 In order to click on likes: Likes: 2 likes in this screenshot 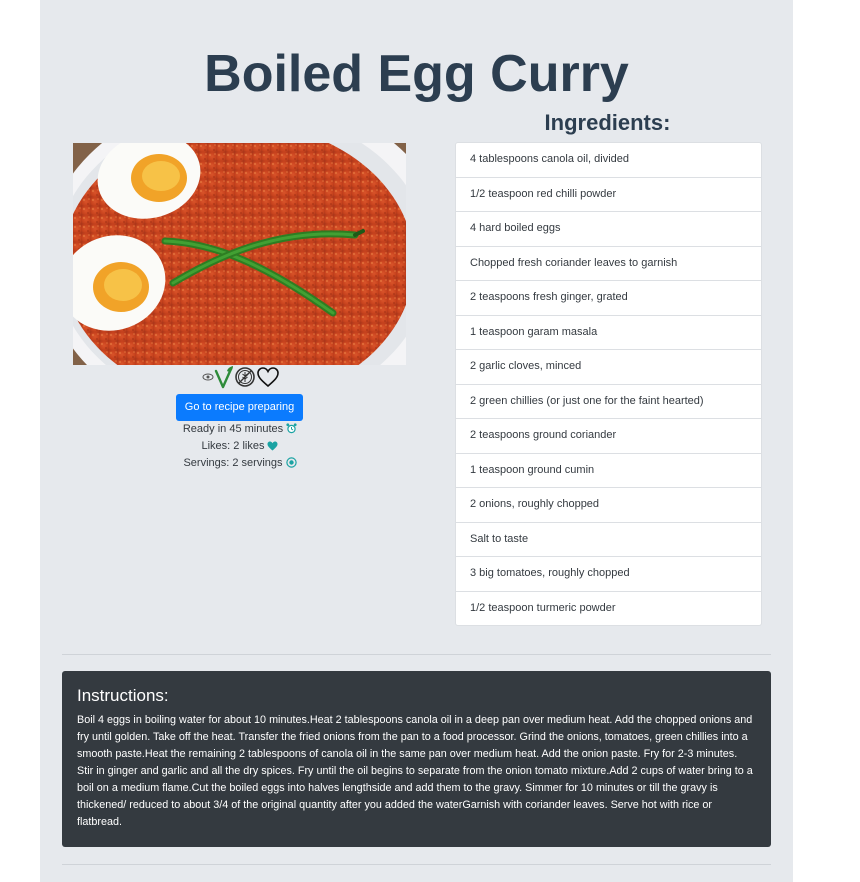, I will do `click(240, 446)`.